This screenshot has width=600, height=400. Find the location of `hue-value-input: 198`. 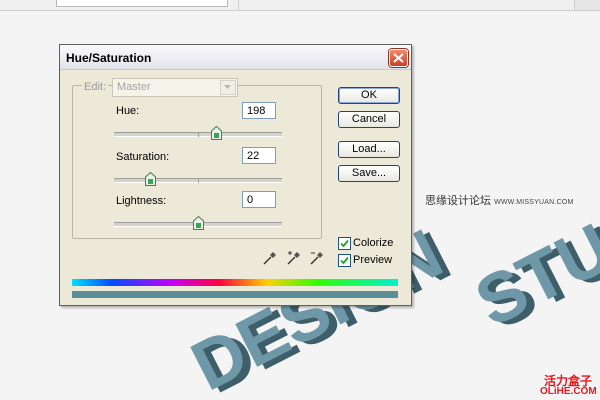

hue-value-input: 198 is located at coordinates (259, 110).